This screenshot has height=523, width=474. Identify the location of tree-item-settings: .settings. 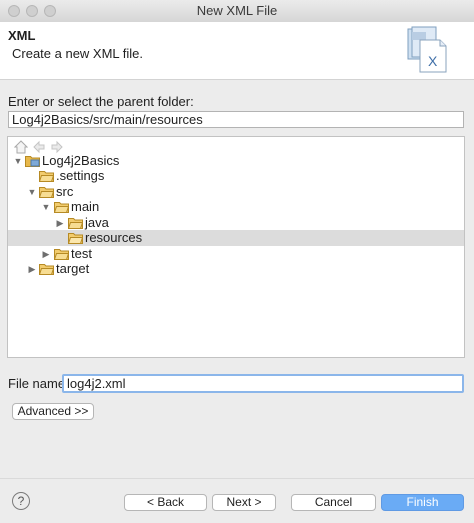
(236, 176).